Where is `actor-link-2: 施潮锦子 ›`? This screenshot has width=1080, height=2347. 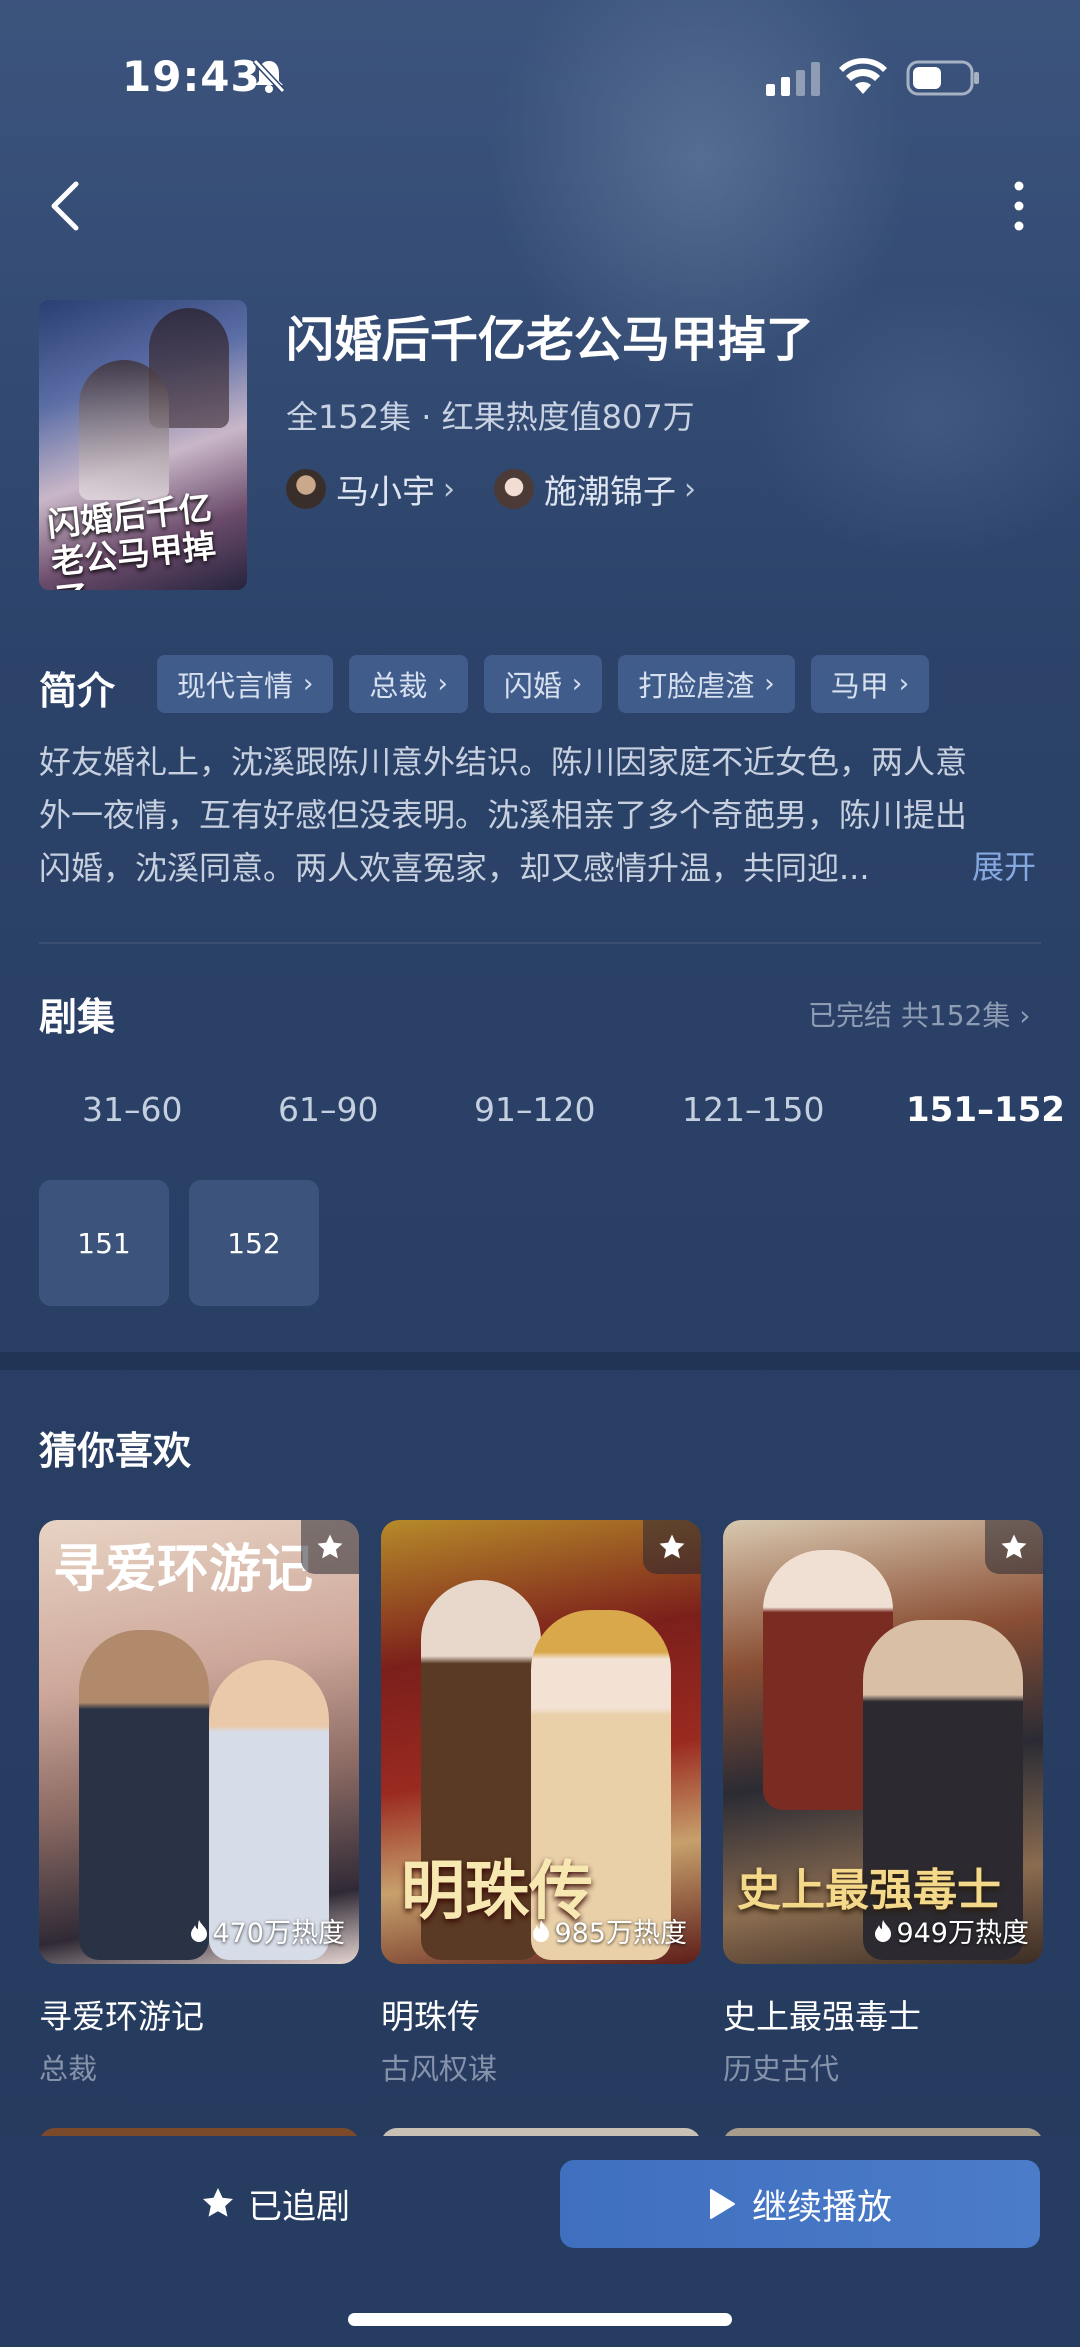
actor-link-2: 施潮锦子 › is located at coordinates (595, 489).